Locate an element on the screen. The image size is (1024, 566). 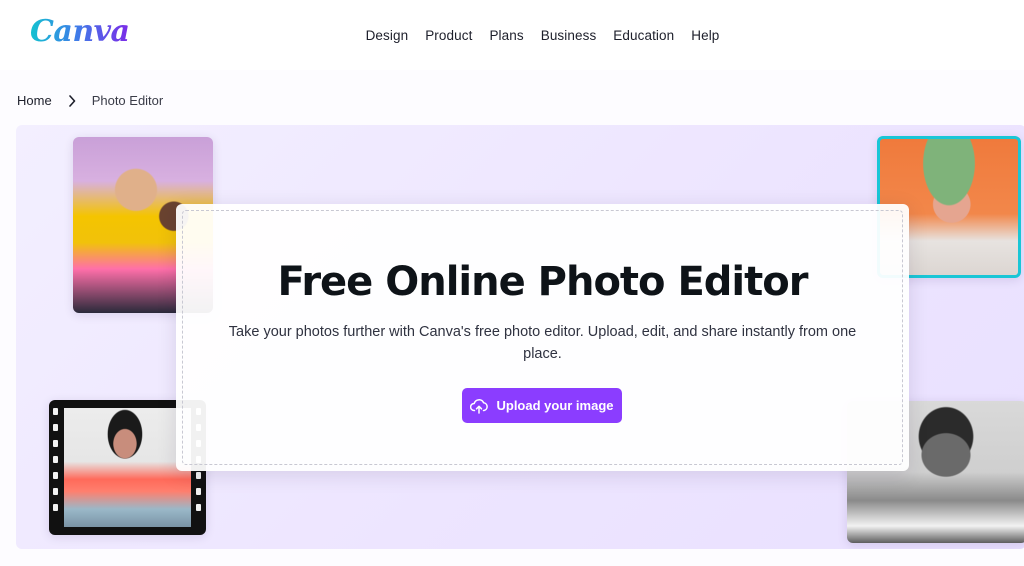
nav-item-design: Design is located at coordinates (387, 35).